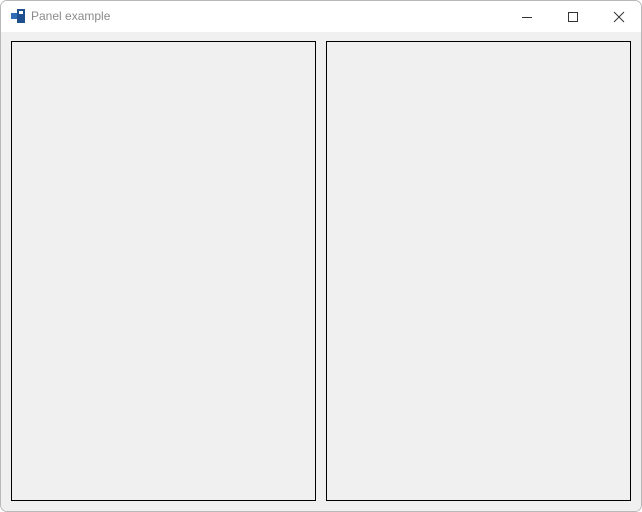 The height and width of the screenshot is (512, 642). I want to click on close-icon, so click(619, 16).